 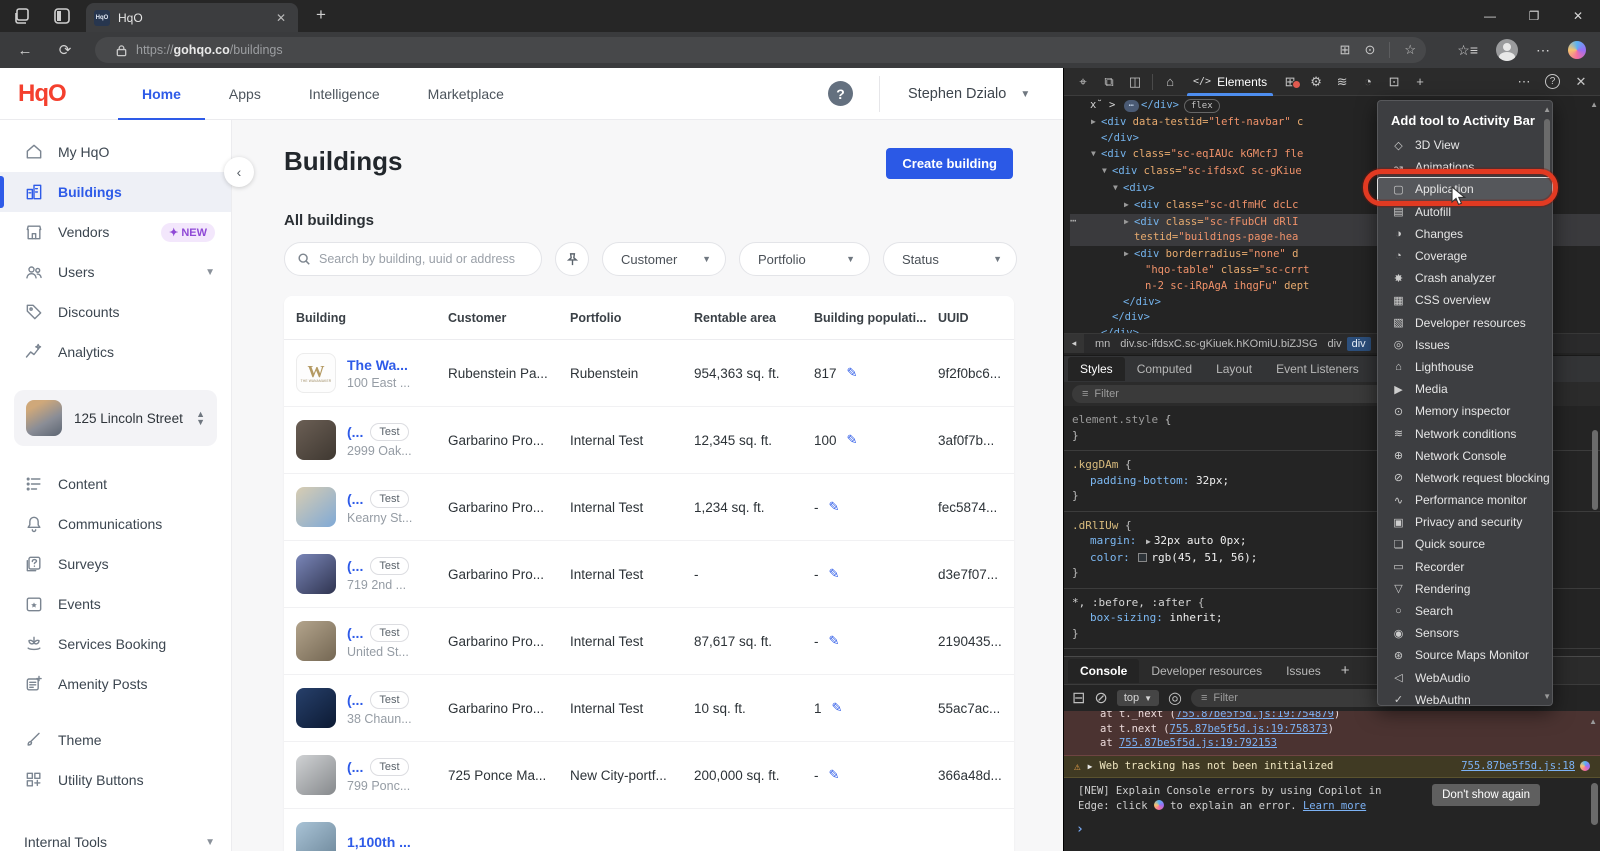 What do you see at coordinates (115, 312) in the screenshot?
I see `sidebar-item-discounts: Discounts` at bounding box center [115, 312].